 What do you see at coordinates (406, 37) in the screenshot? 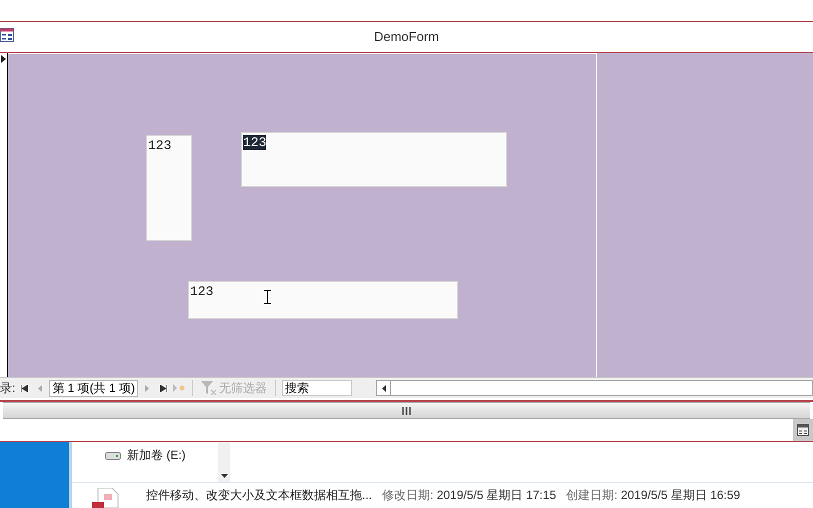
I see `window-title: DemoForm` at bounding box center [406, 37].